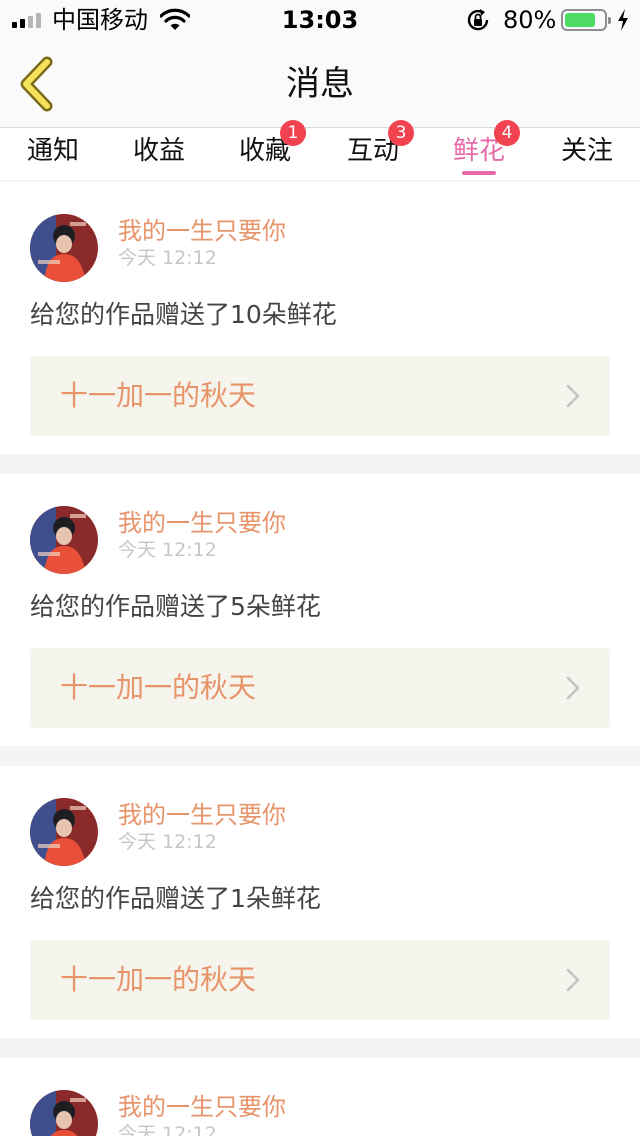 The image size is (640, 1136). I want to click on unread-badge: 3, so click(401, 133).